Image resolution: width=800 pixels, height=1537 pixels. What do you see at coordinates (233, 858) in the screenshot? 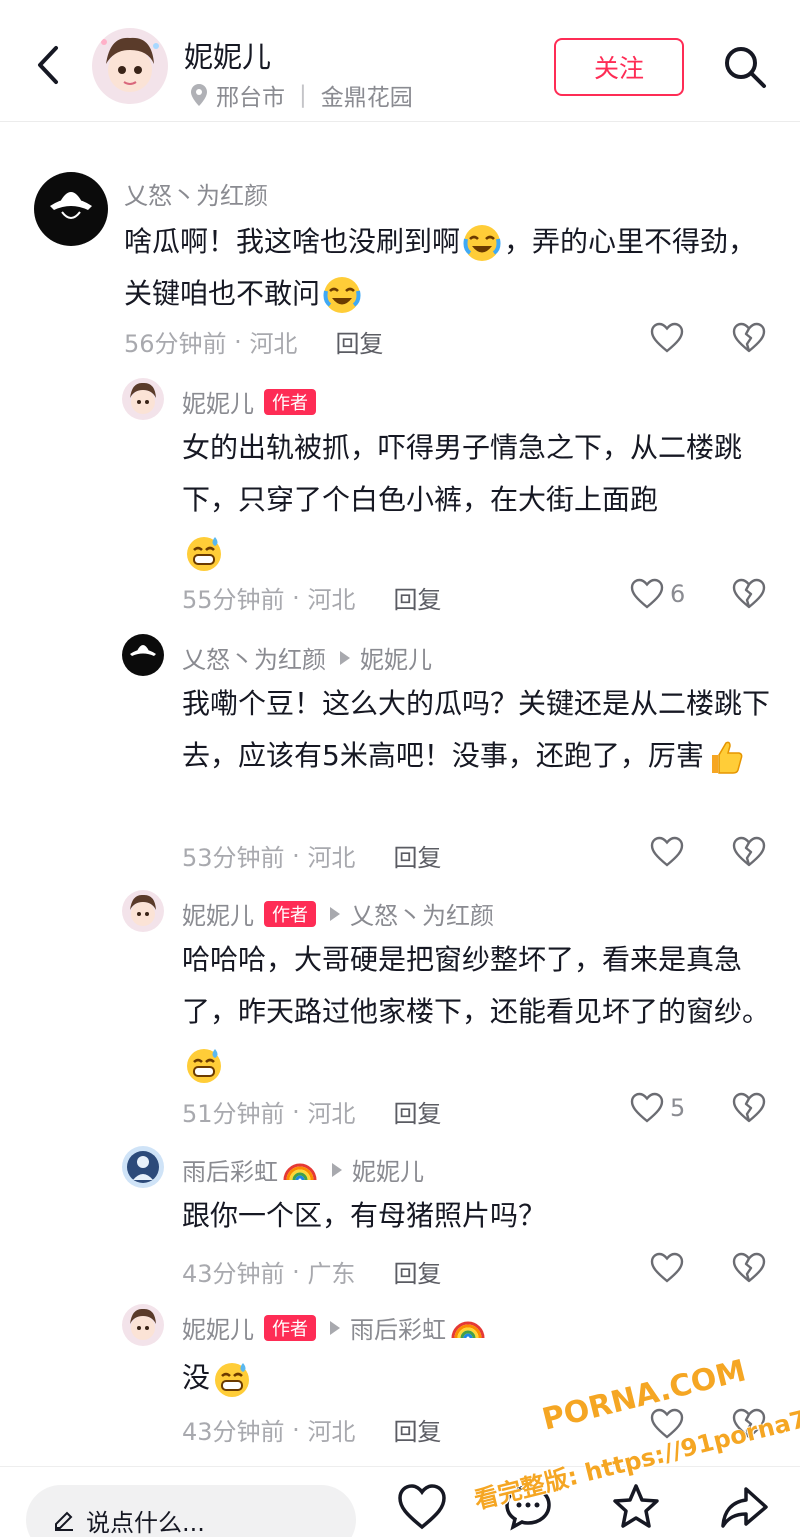
I see `comment-time: 53分钟前` at bounding box center [233, 858].